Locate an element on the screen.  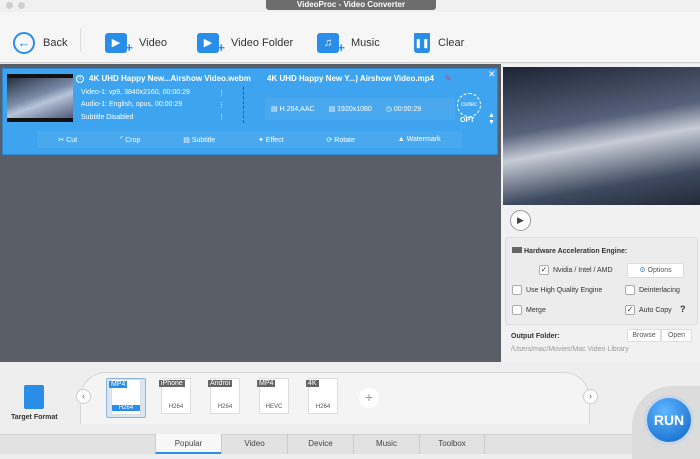
trash-icon: ❚❚ is located at coordinates (422, 43).